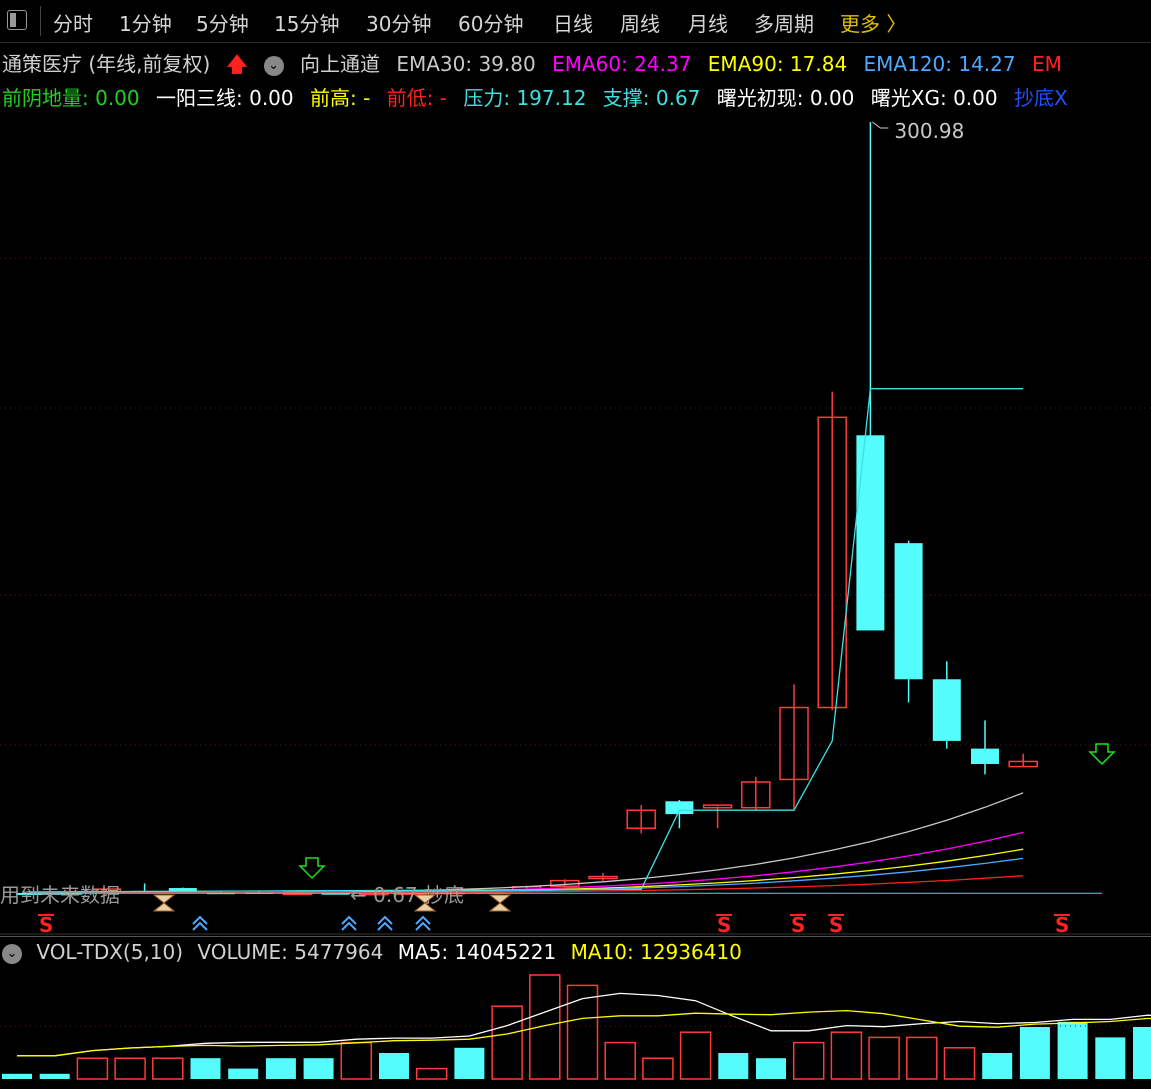  Describe the element at coordinates (527, 843) in the screenshot. I see `ema-line` at that location.